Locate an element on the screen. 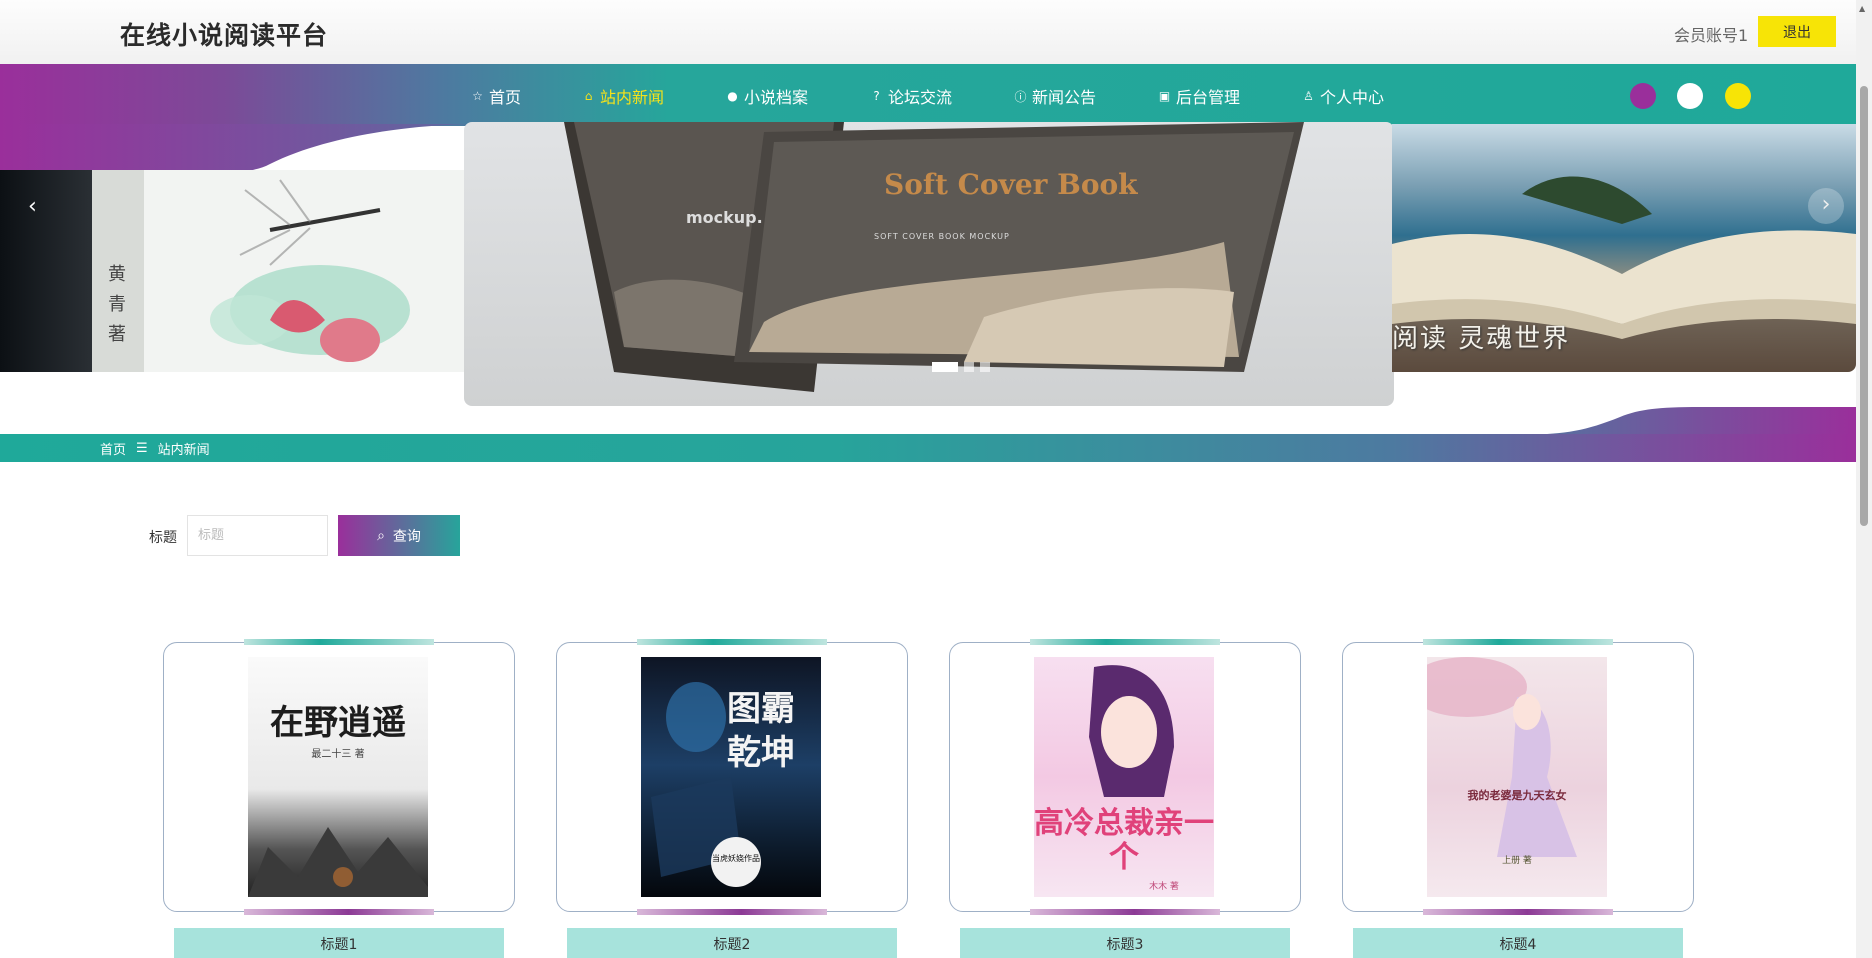  nav-item-label: 小说档案 is located at coordinates (776, 97).